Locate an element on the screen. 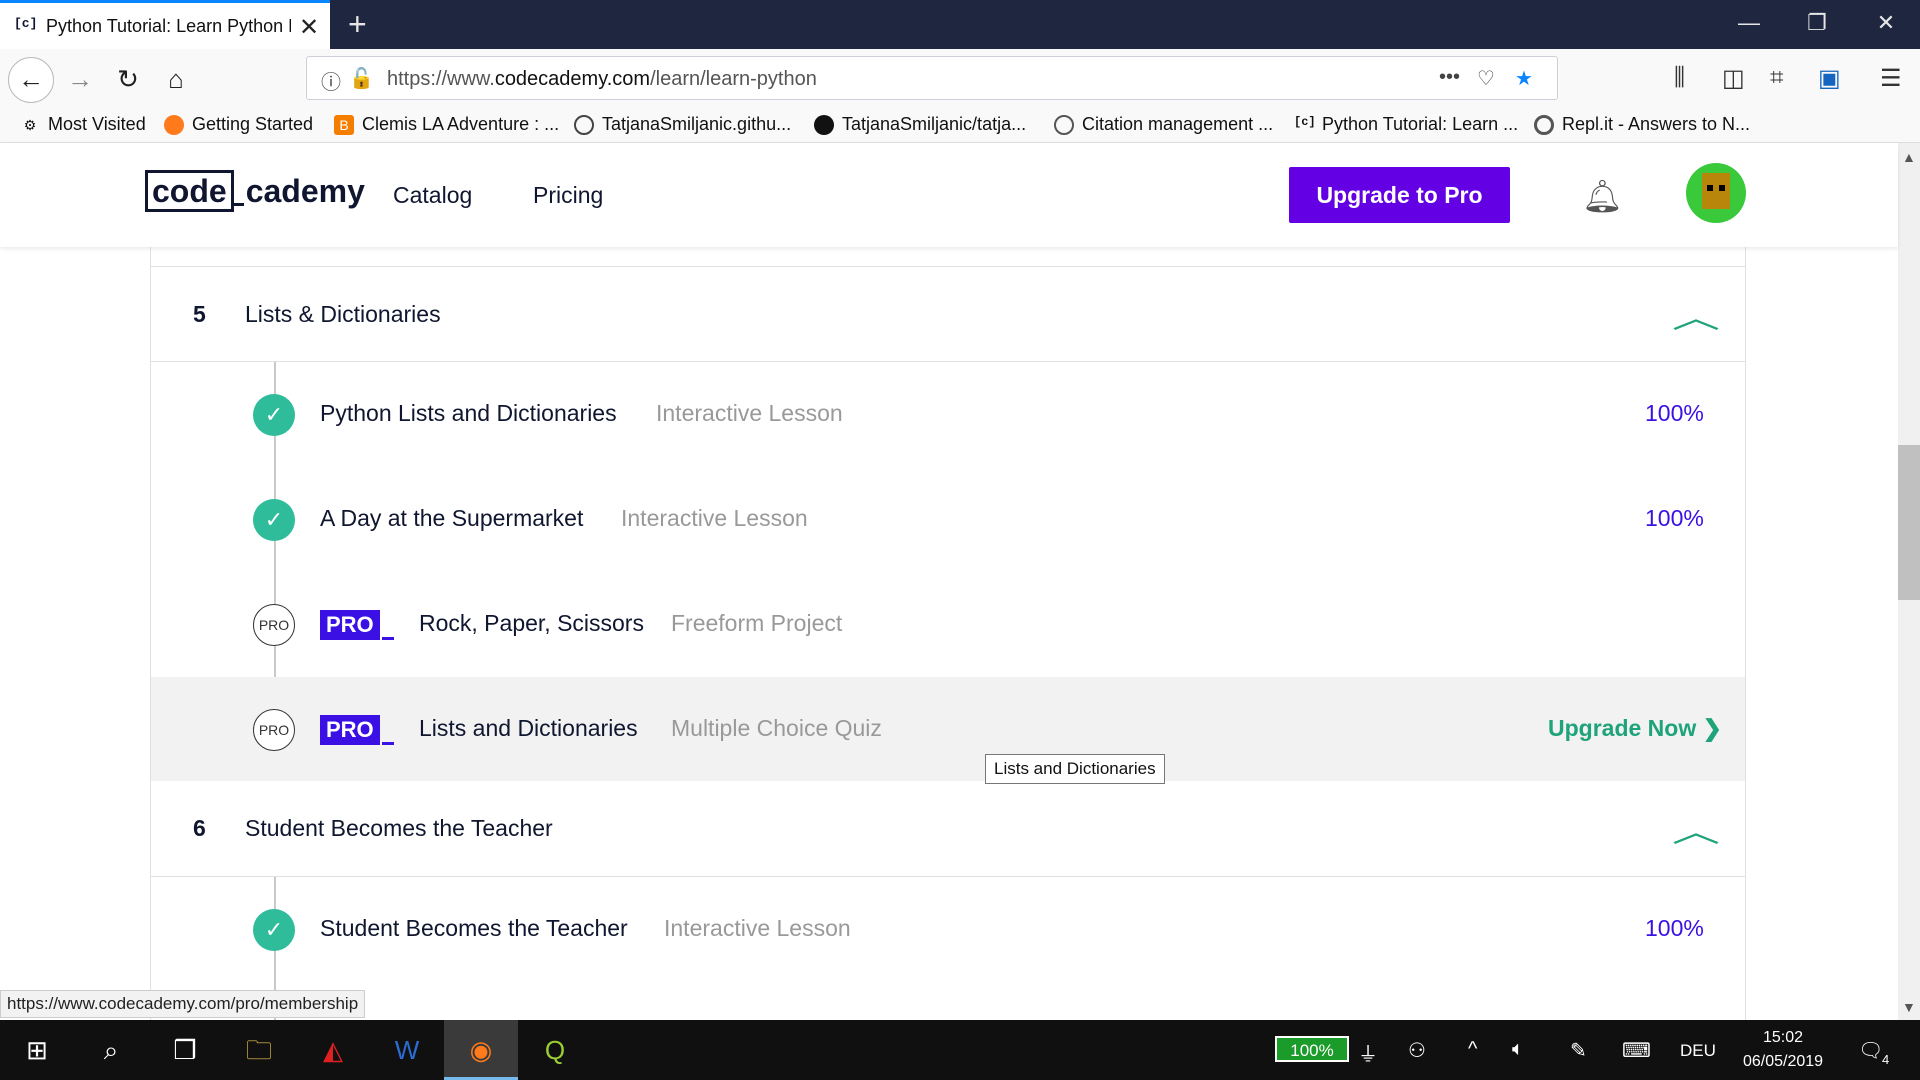 The height and width of the screenshot is (1080, 1920). scrollbar-thumb is located at coordinates (1909, 522).